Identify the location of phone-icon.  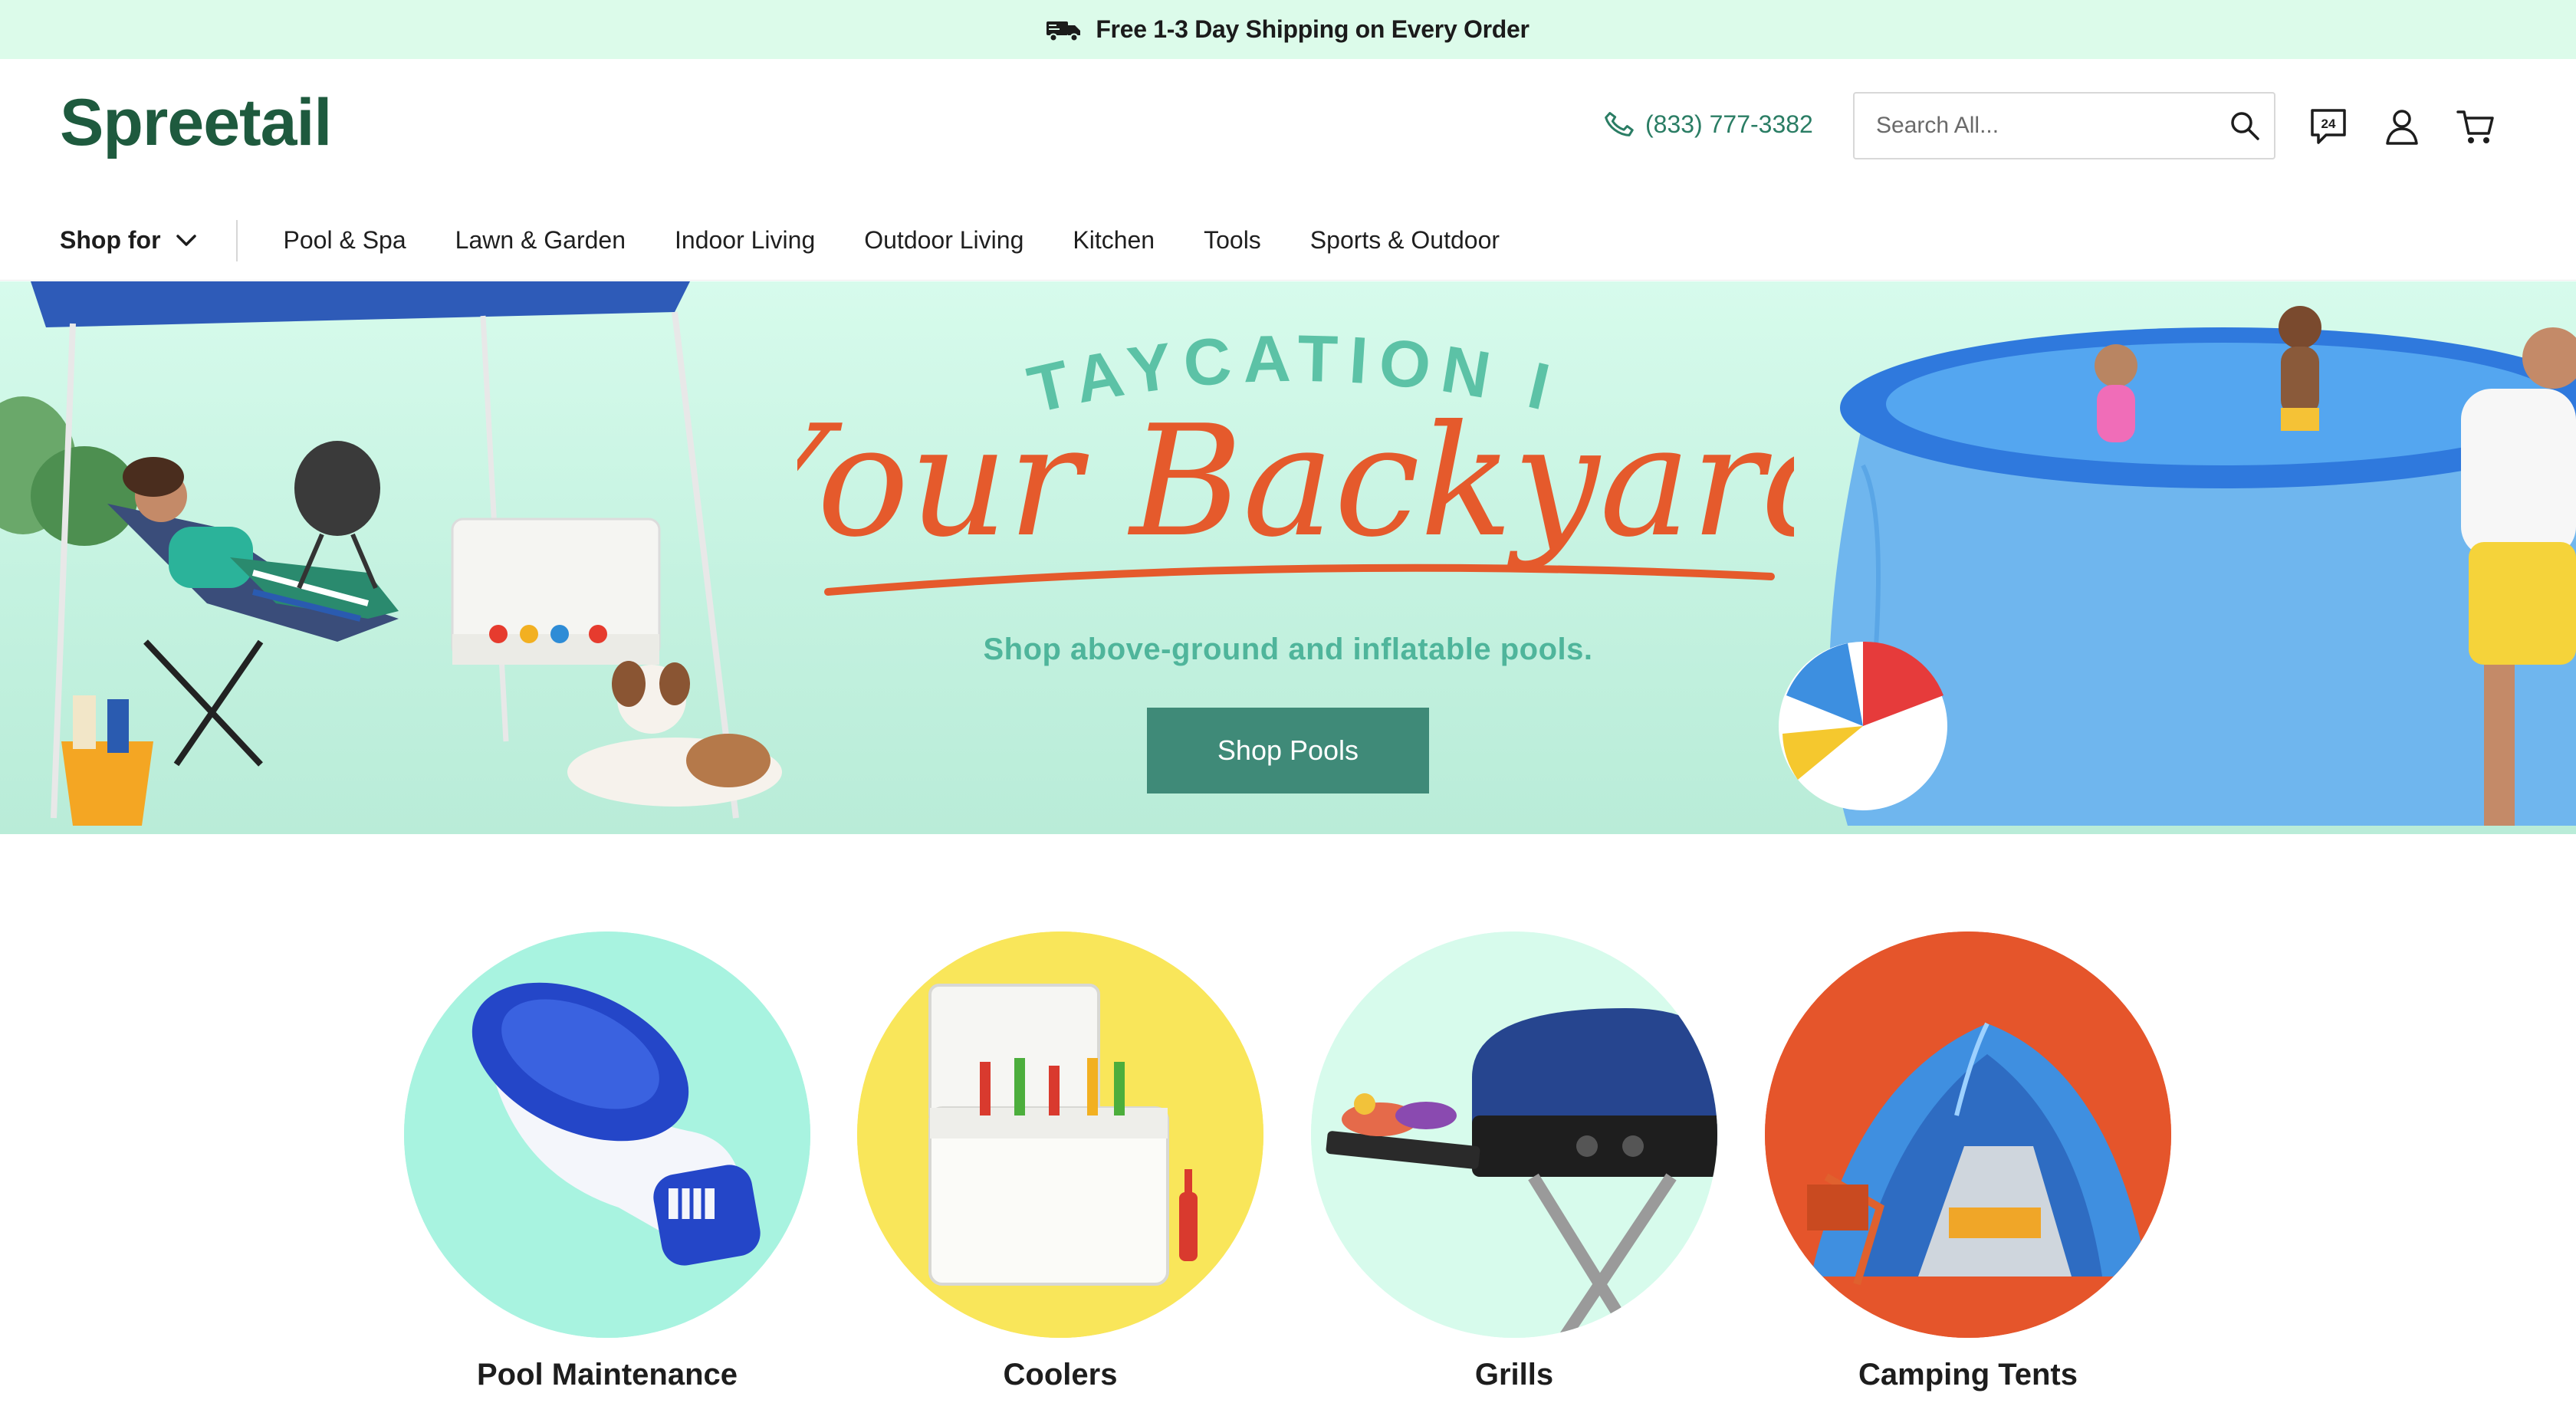
(1619, 124).